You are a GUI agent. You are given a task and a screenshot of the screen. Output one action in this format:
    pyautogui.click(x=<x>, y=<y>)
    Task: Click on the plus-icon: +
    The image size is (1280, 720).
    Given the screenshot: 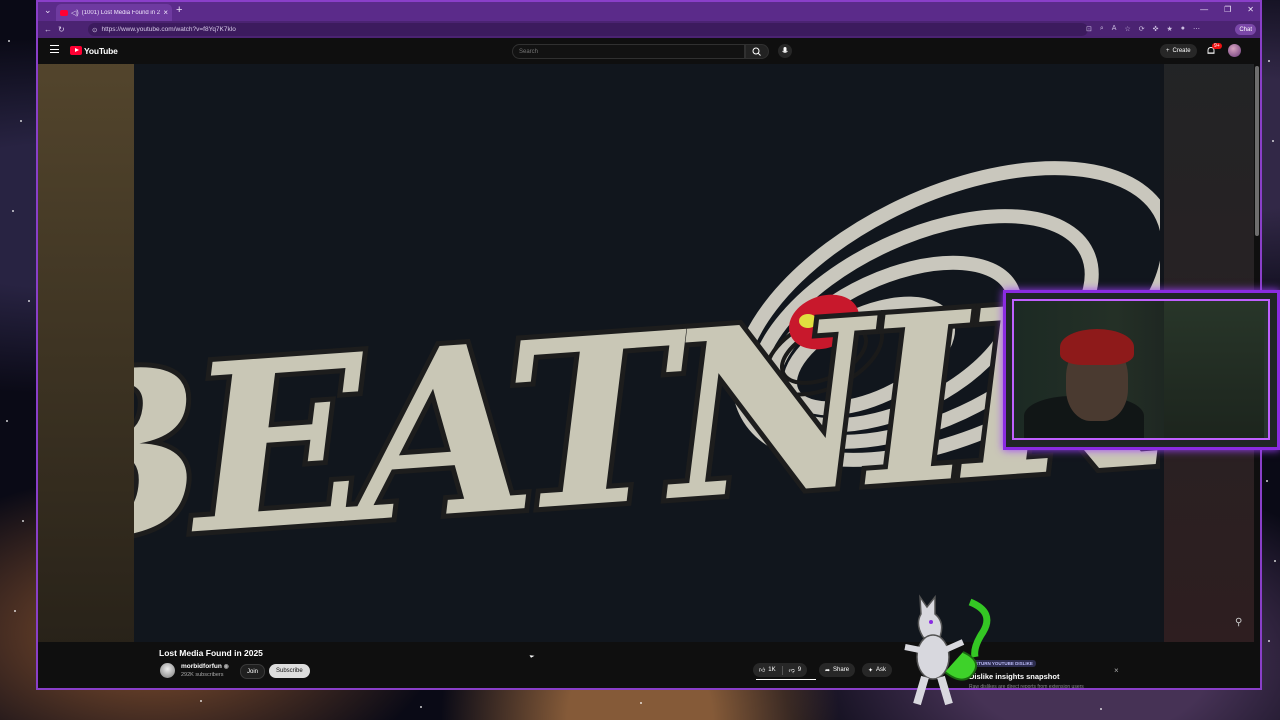 What is the action you would take?
    pyautogui.click(x=1168, y=51)
    